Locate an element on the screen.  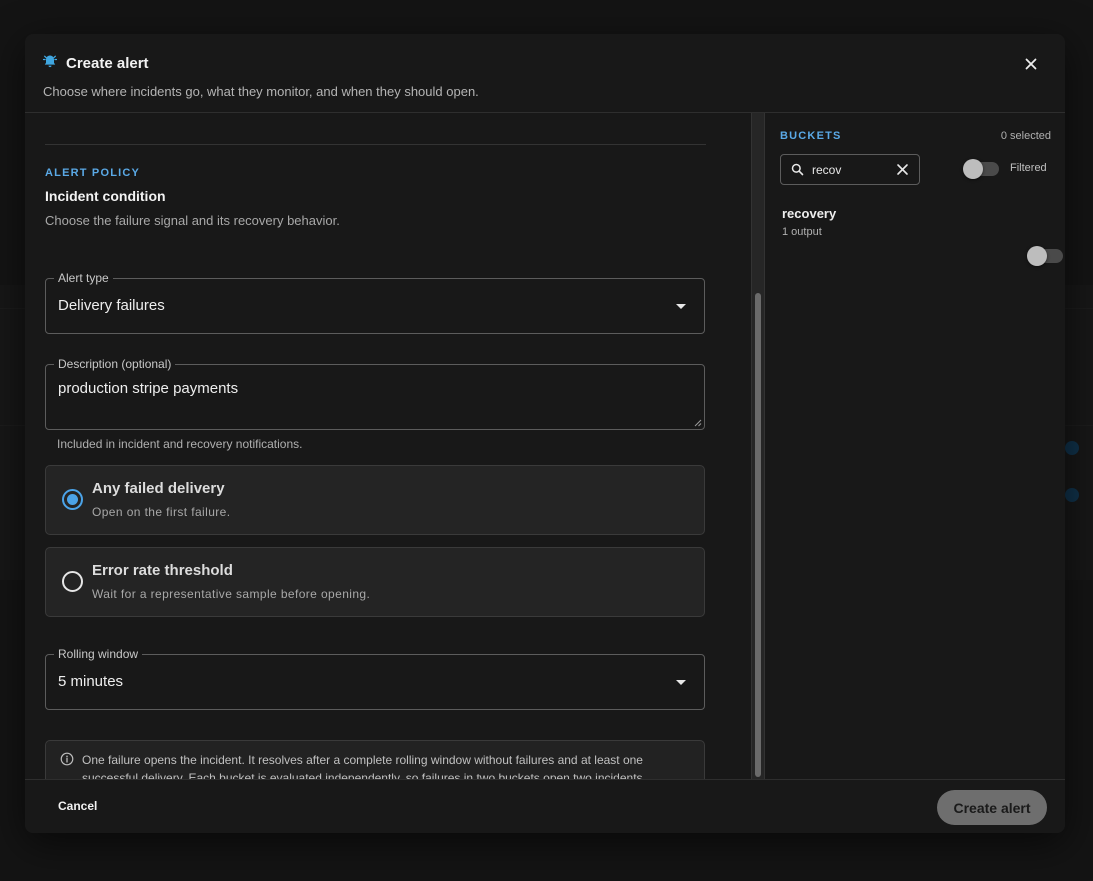
bell-alert-icon is located at coordinates (50, 63).